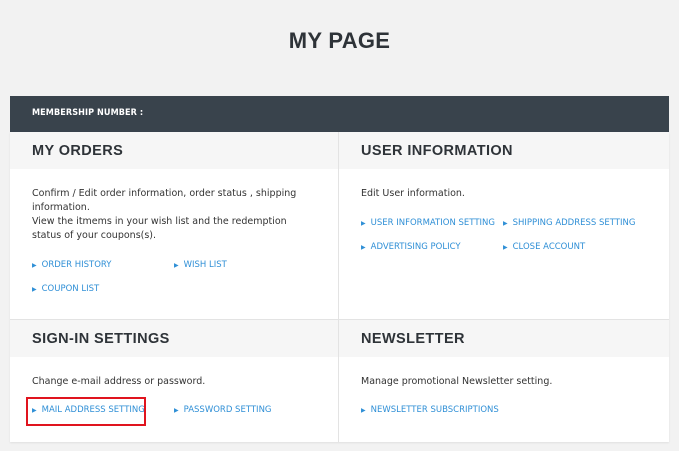 This screenshot has width=679, height=451. Describe the element at coordinates (101, 339) in the screenshot. I see `section-title: SIGN-IN SETTINGS` at that location.